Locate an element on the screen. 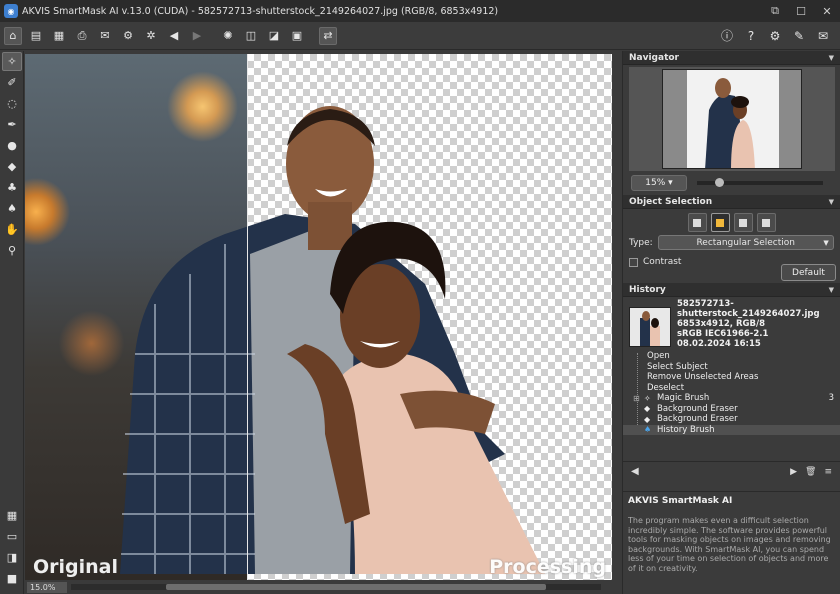 The width and height of the screenshot is (840, 594). menu-icon: ≡ is located at coordinates (828, 472).